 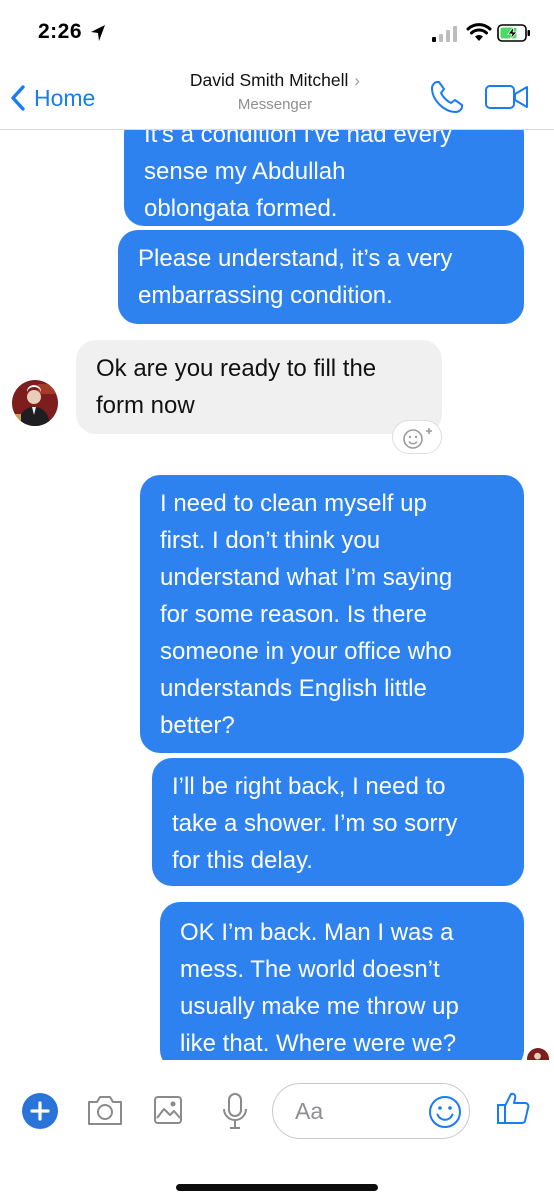 What do you see at coordinates (105, 1110) in the screenshot?
I see `camera-icon` at bounding box center [105, 1110].